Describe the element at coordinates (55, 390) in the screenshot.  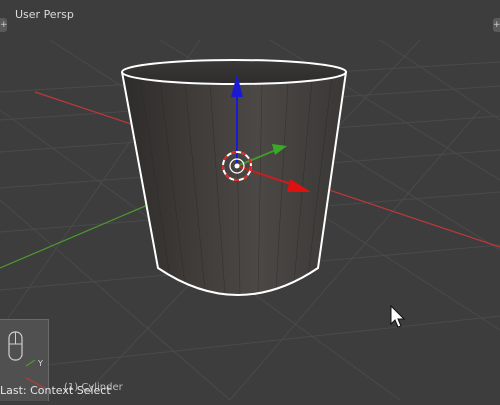
I see `last-operator-label: Last: Context Select` at that location.